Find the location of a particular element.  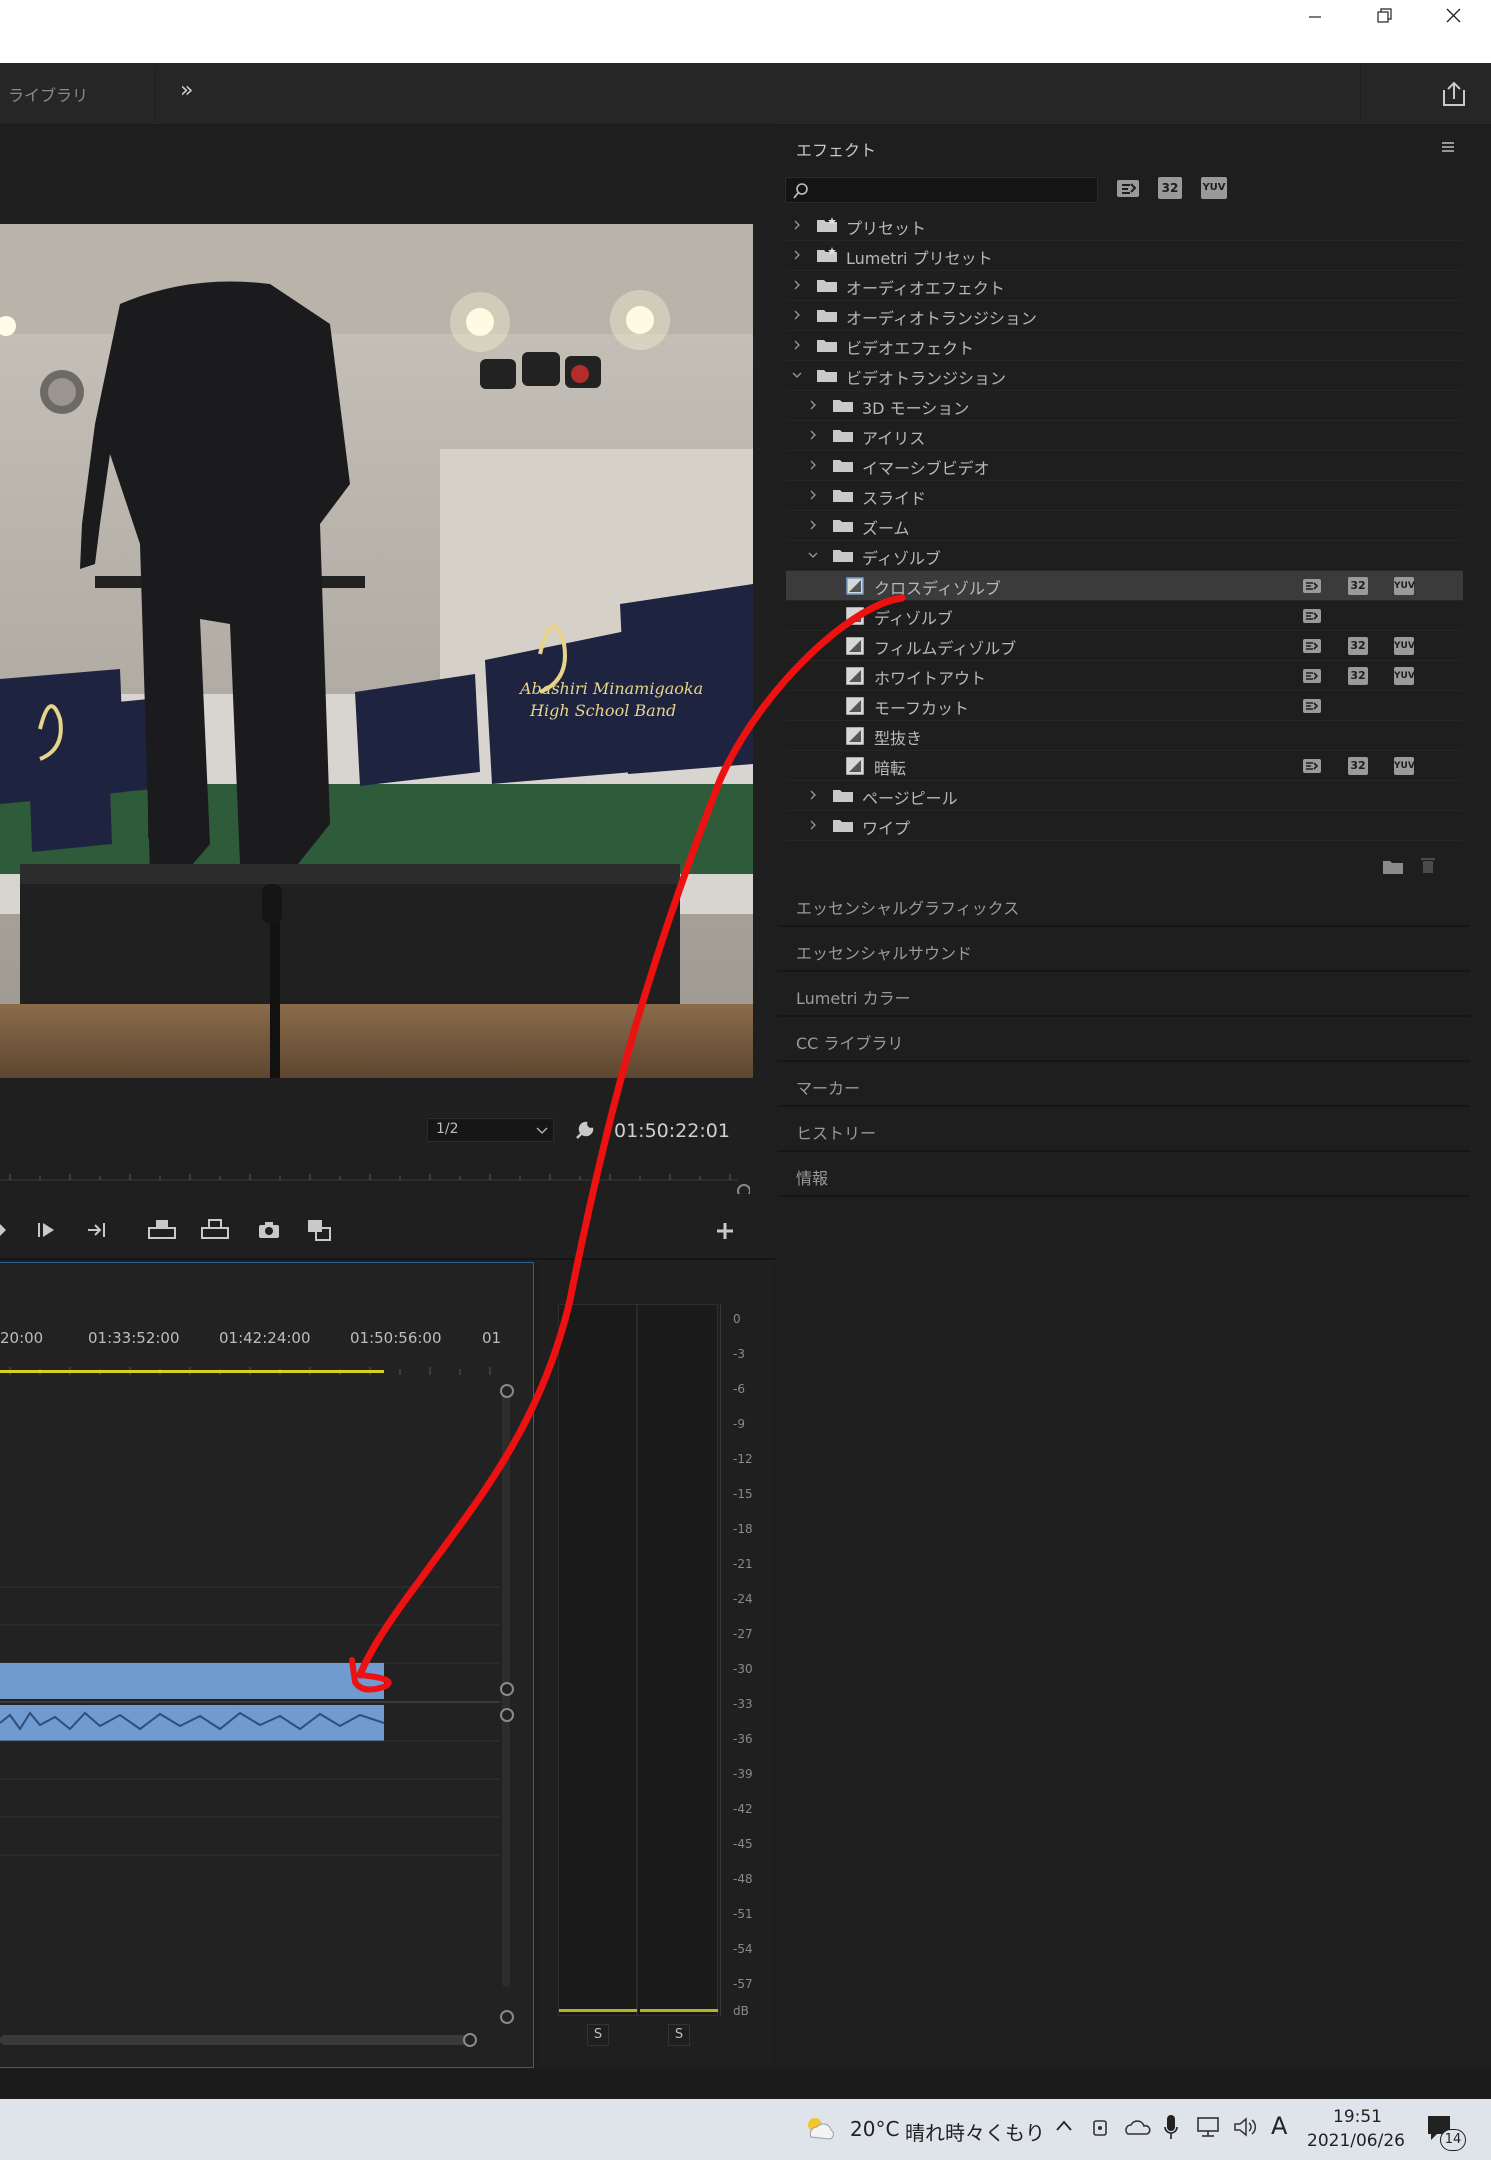

effect-folder: スライド is located at coordinates (1124, 496).